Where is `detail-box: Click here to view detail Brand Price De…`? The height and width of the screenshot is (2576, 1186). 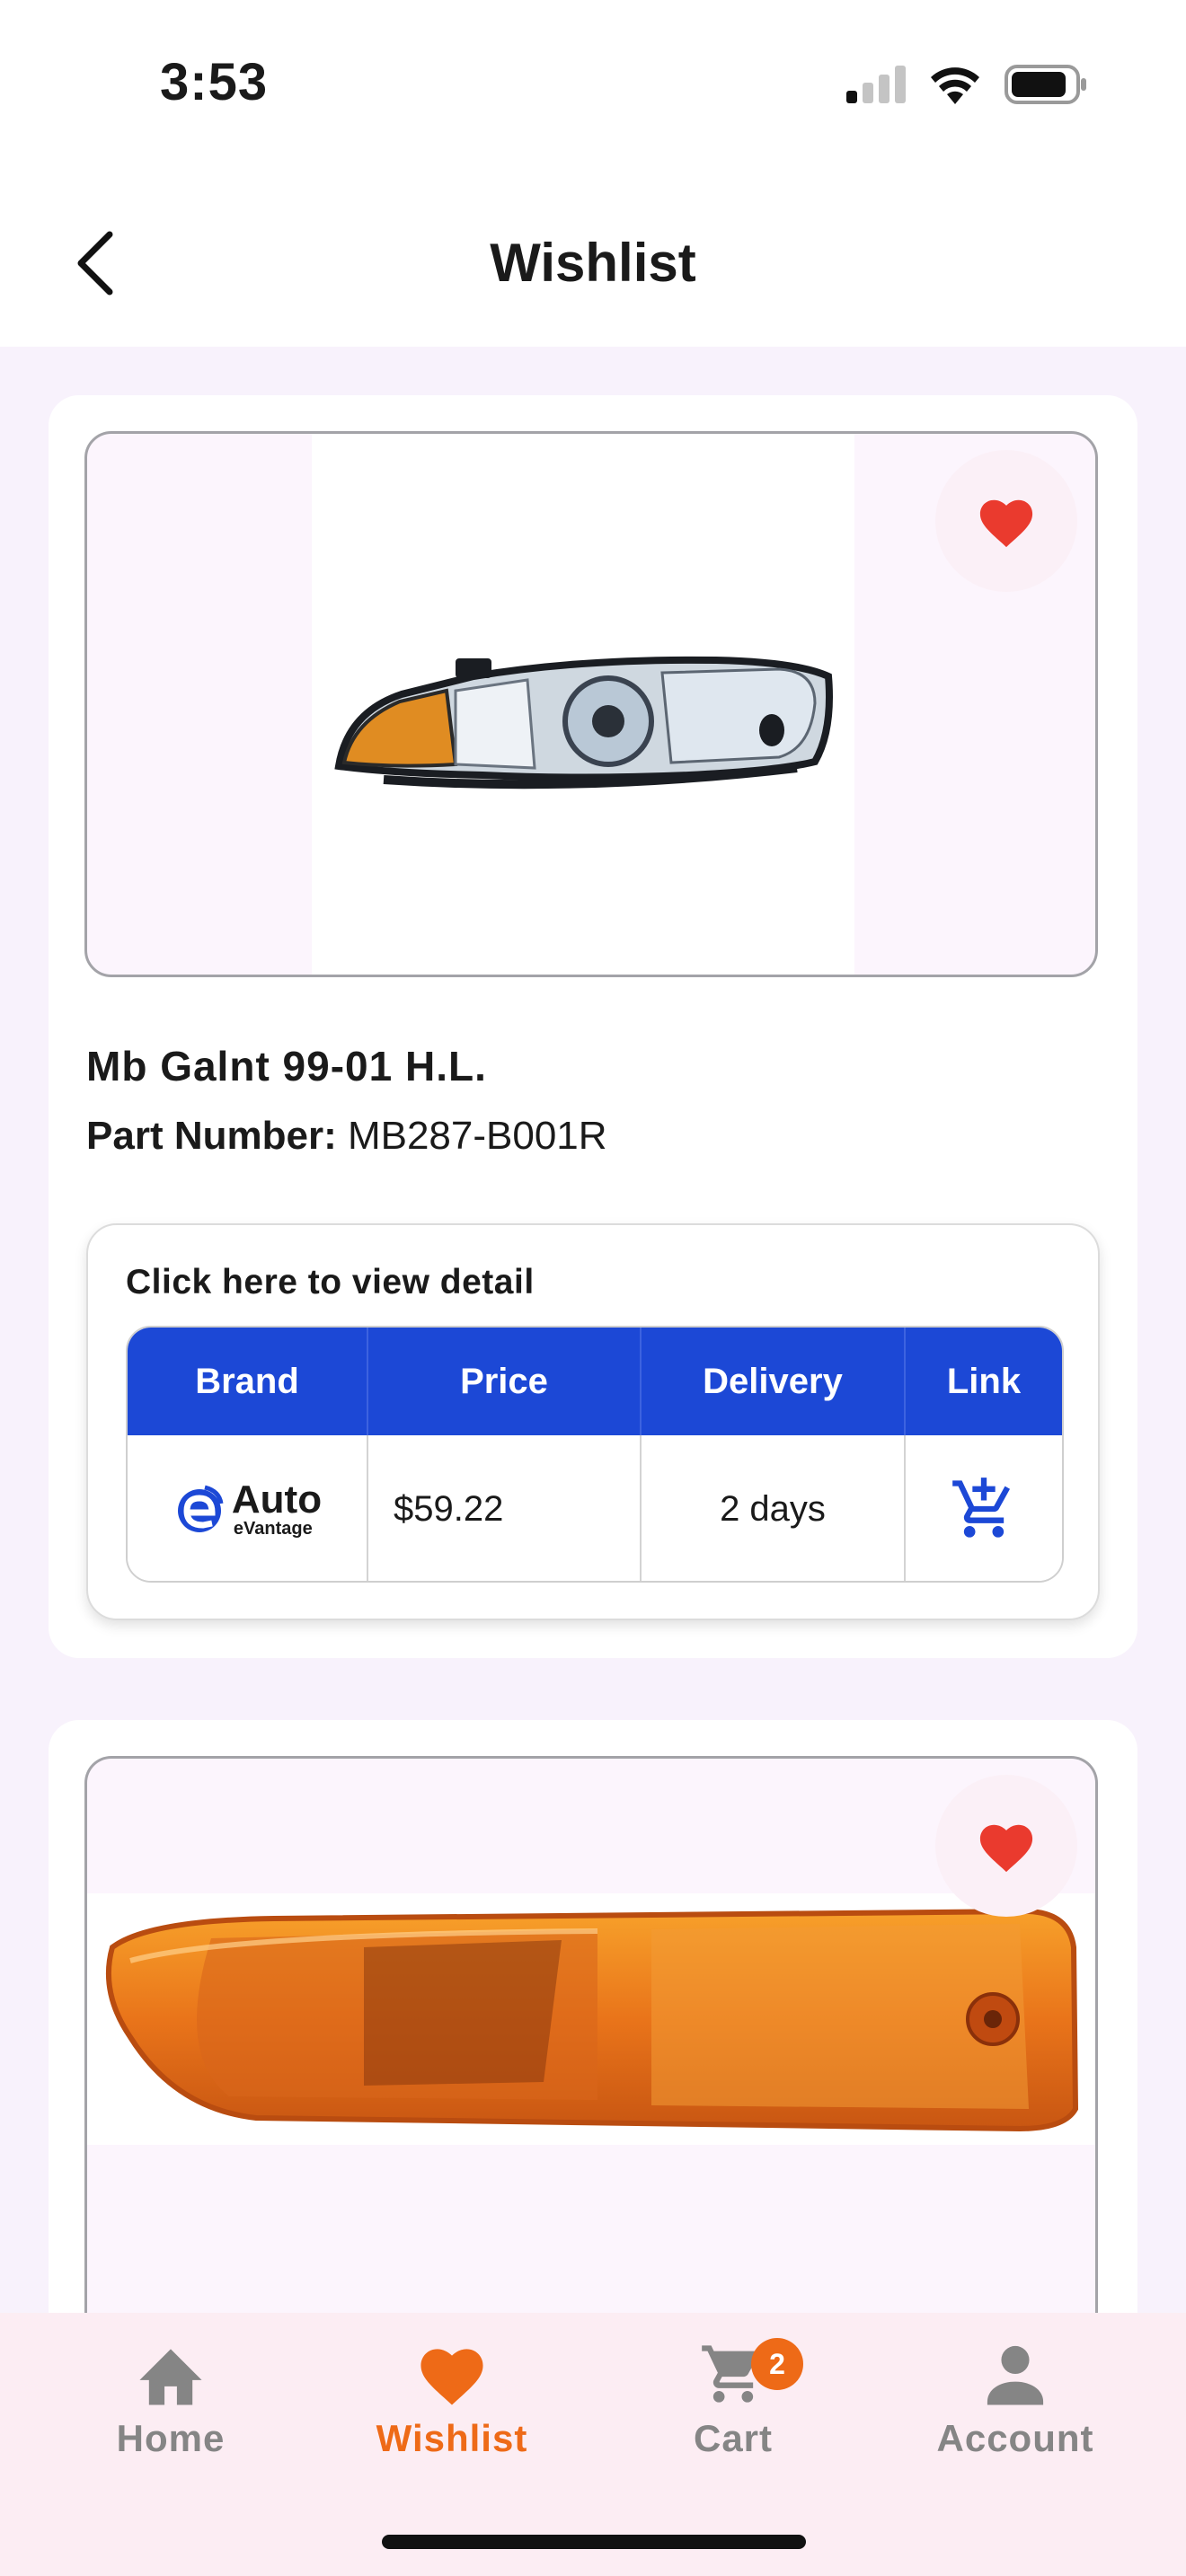
detail-box: Click here to view detail Brand Price De… is located at coordinates (593, 1421).